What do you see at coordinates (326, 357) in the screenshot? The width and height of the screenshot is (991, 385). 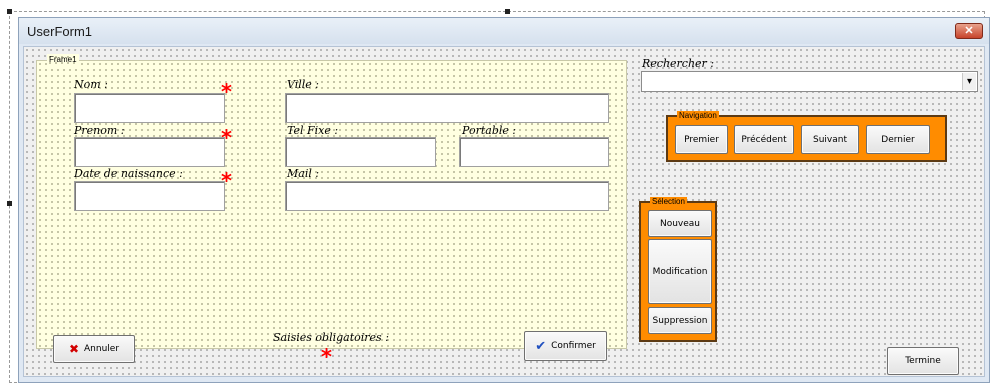 I see `saisies-required-mark: *` at bounding box center [326, 357].